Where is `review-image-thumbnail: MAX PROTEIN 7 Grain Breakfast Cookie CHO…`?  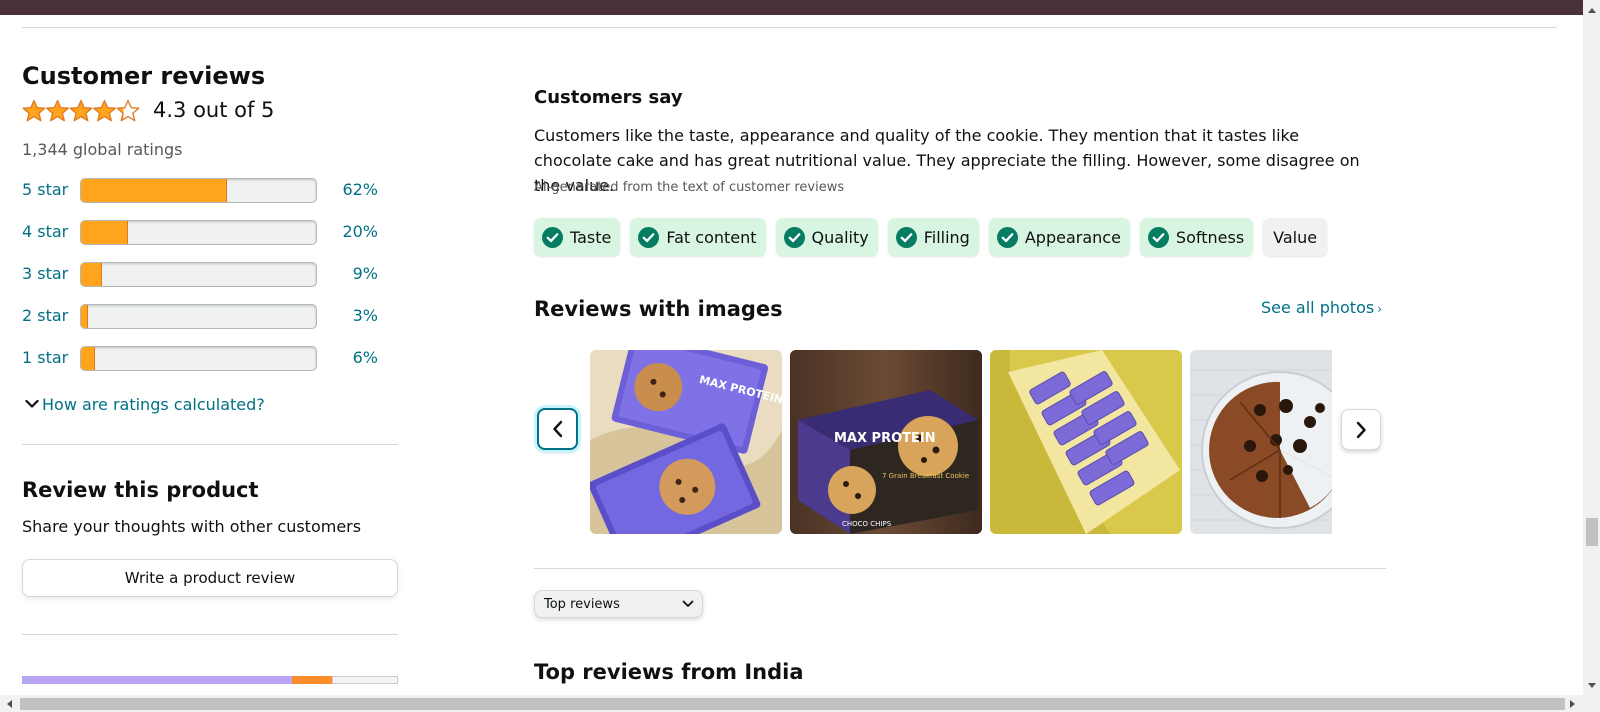
review-image-thumbnail: MAX PROTEIN 7 Grain Breakfast Cookie CHO… is located at coordinates (886, 442).